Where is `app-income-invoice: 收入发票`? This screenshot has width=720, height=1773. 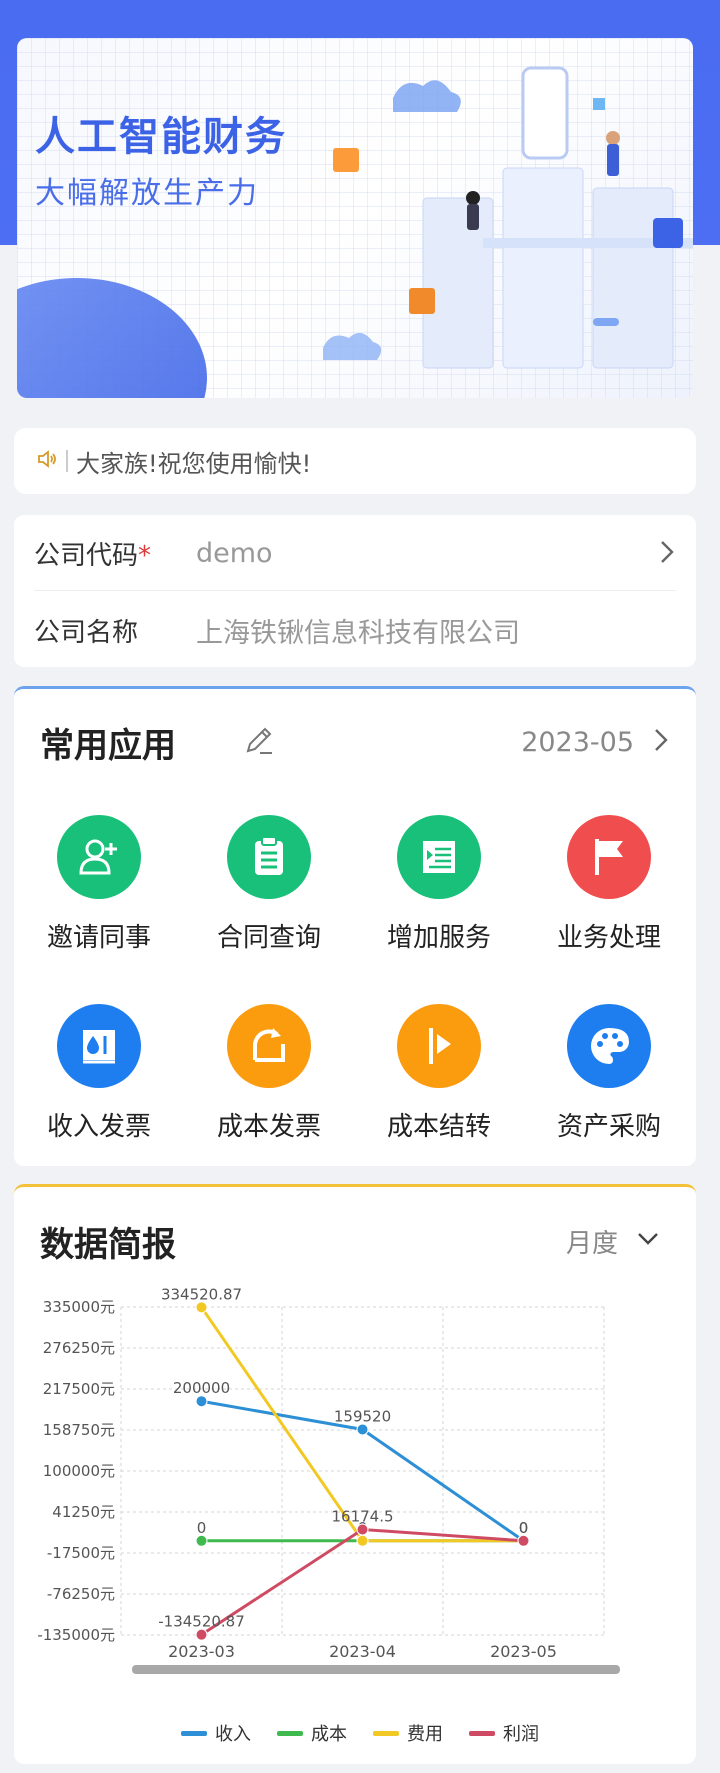
app-income-invoice: 收入发票 is located at coordinates (99, 1073).